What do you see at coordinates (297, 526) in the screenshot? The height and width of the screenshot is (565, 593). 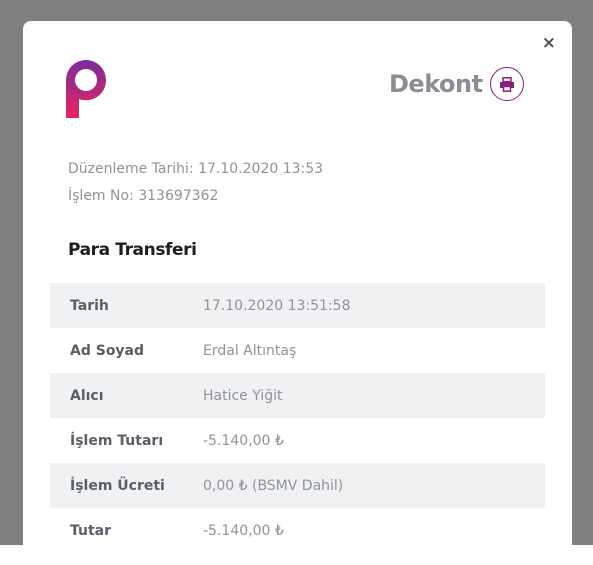 I see `table-row: Tutar -5.140,00 ₺` at bounding box center [297, 526].